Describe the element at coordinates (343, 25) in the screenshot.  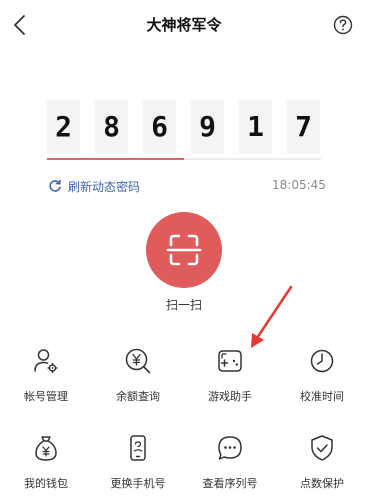
I see `help-icon` at that location.